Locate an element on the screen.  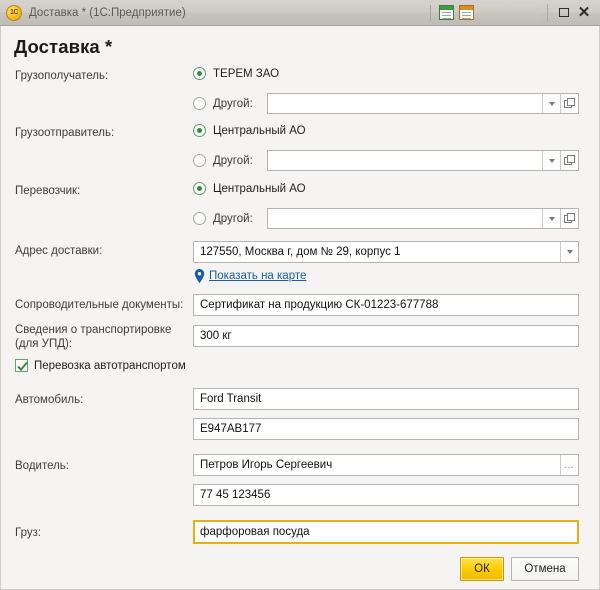
transport-info-label-line1: Сведения о транспортировке is located at coordinates (93, 330).